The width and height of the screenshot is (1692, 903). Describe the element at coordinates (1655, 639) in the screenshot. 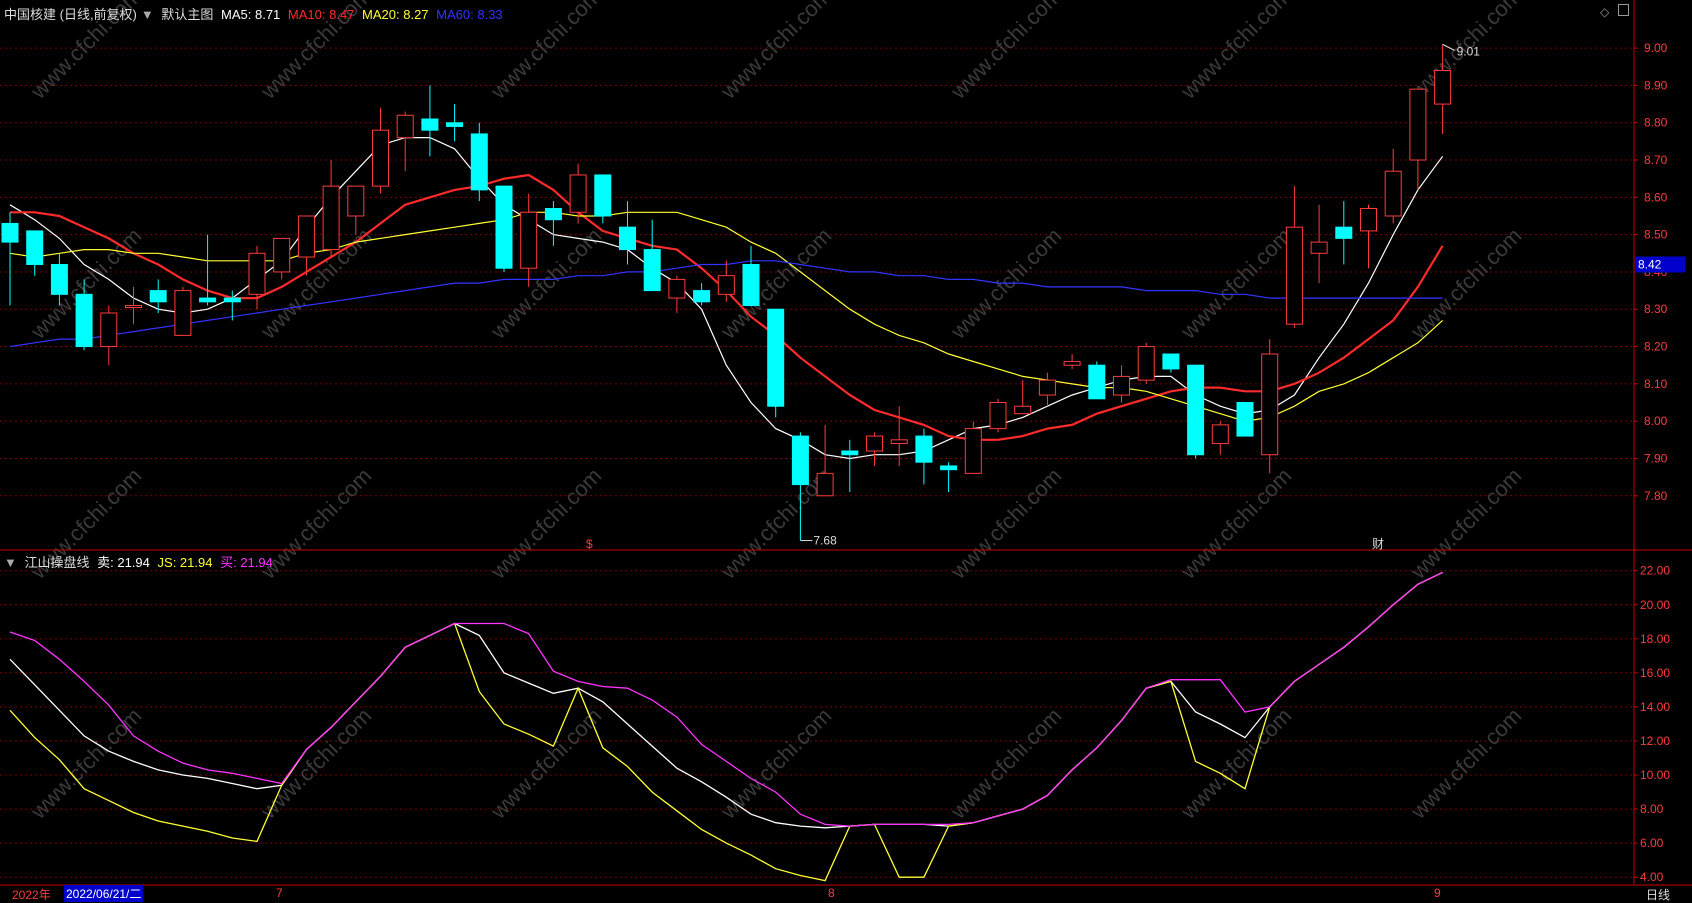

I see `y-tick-label: 18.00` at that location.